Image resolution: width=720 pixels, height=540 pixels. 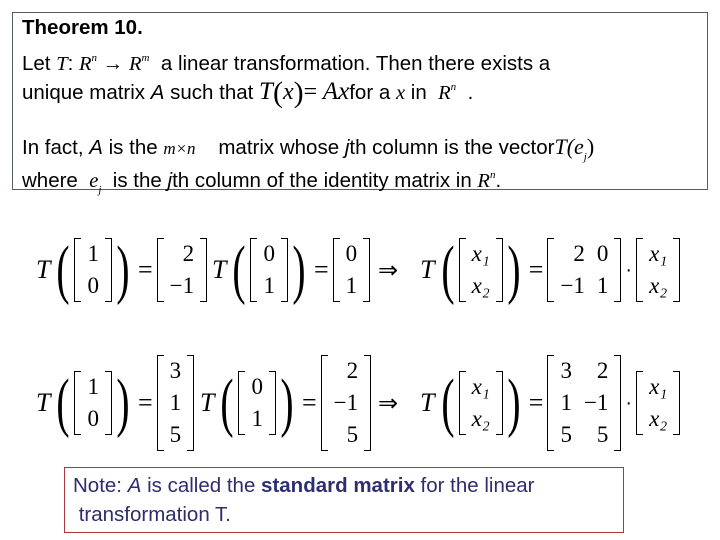 What do you see at coordinates (278, 147) in the screenshot?
I see `line3-rest1: matrix whose` at bounding box center [278, 147].